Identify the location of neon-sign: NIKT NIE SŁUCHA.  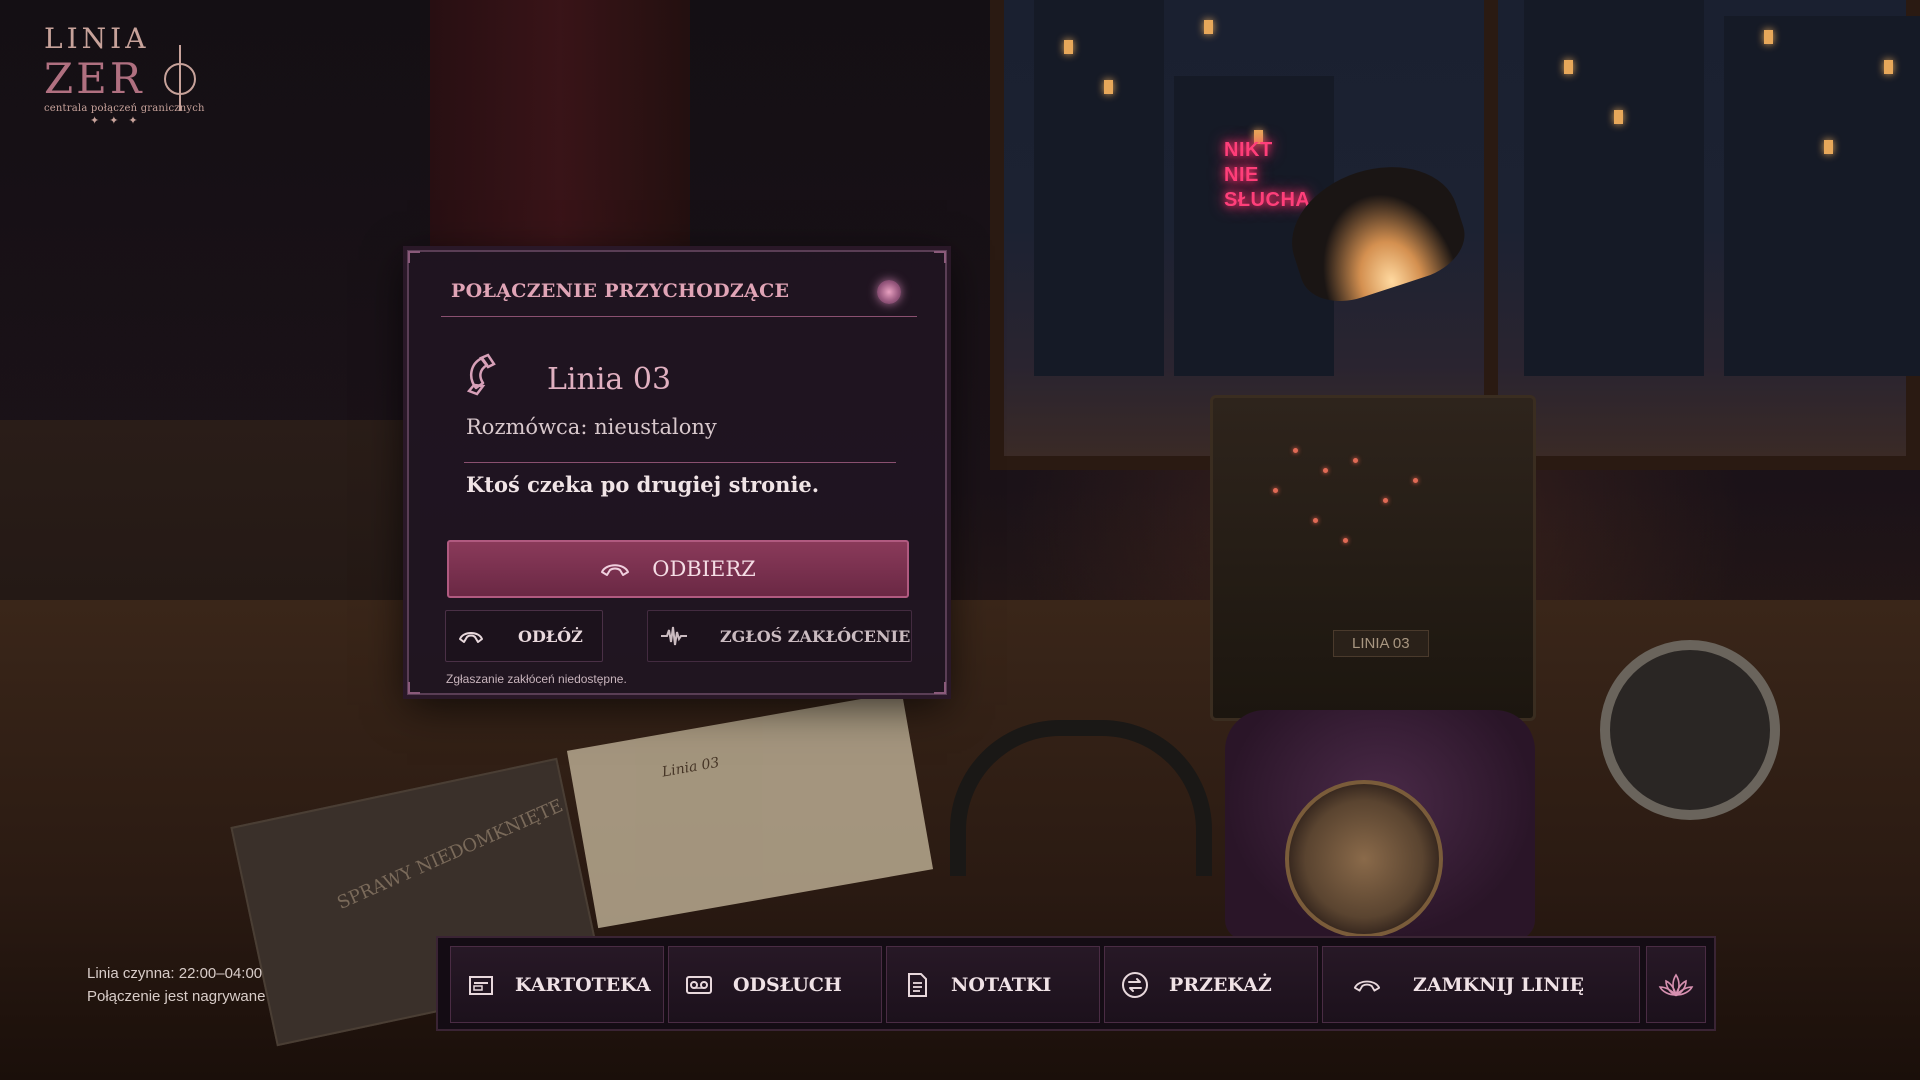
(1267, 175).